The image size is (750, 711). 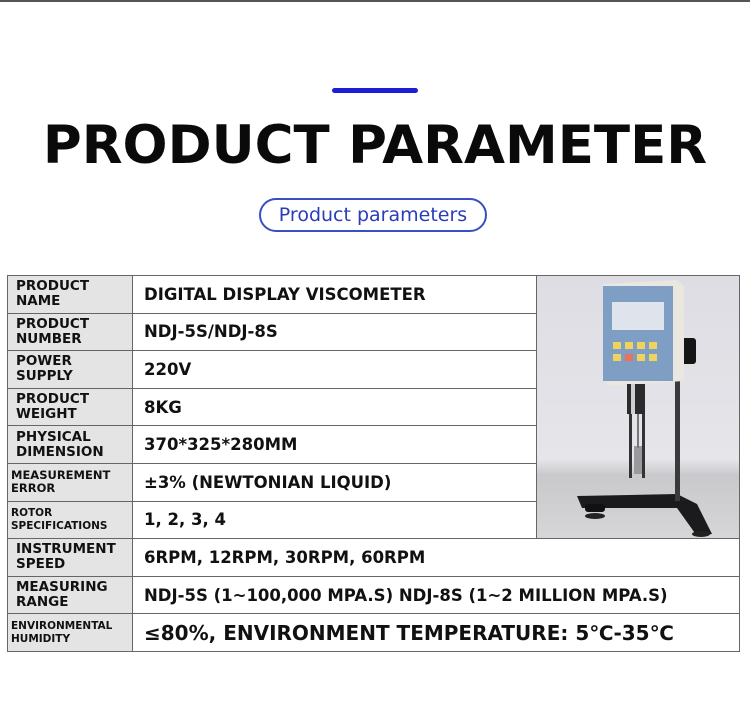 I want to click on top-divider, so click(x=375, y=1).